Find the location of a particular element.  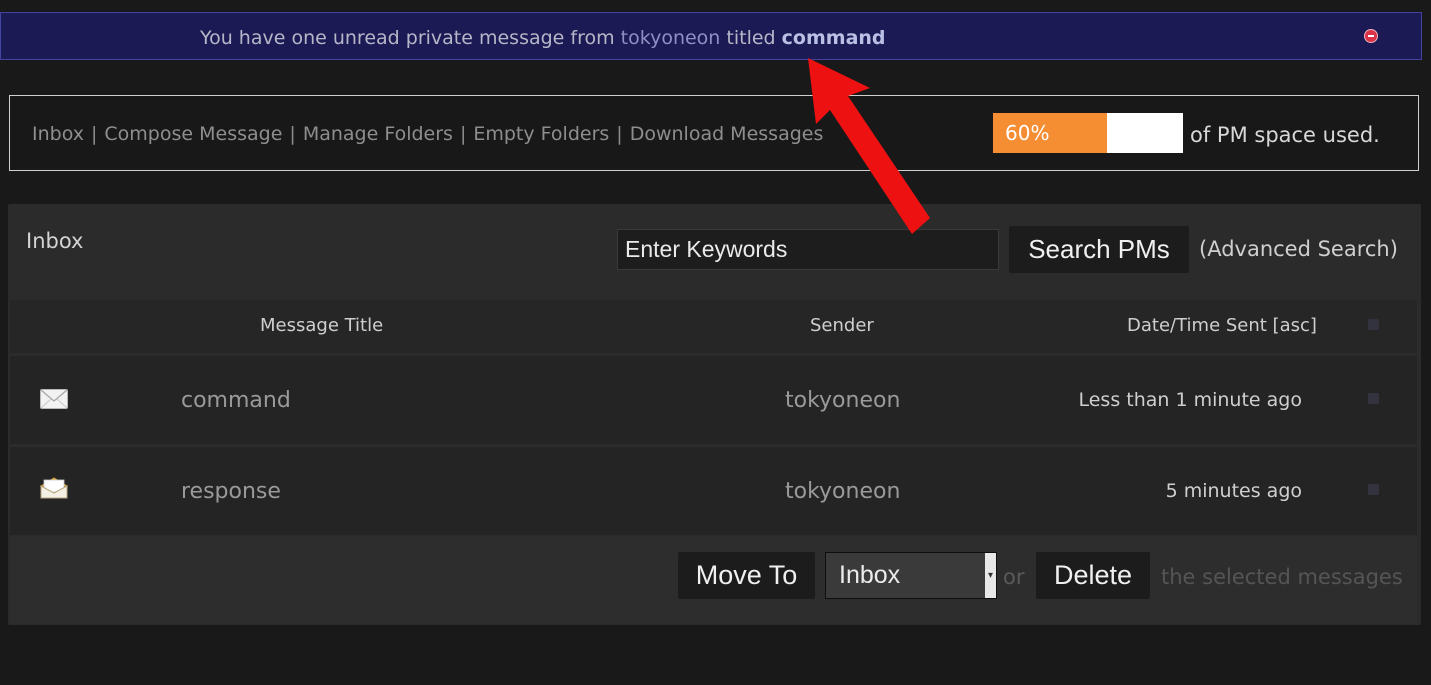

message-date: 5 minutes ago is located at coordinates (1233, 491).